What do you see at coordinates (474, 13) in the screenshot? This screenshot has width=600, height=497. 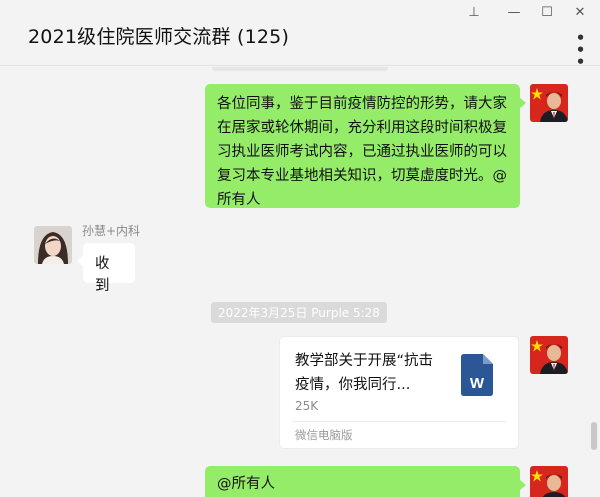 I see `pin-icon: ⊥` at bounding box center [474, 13].